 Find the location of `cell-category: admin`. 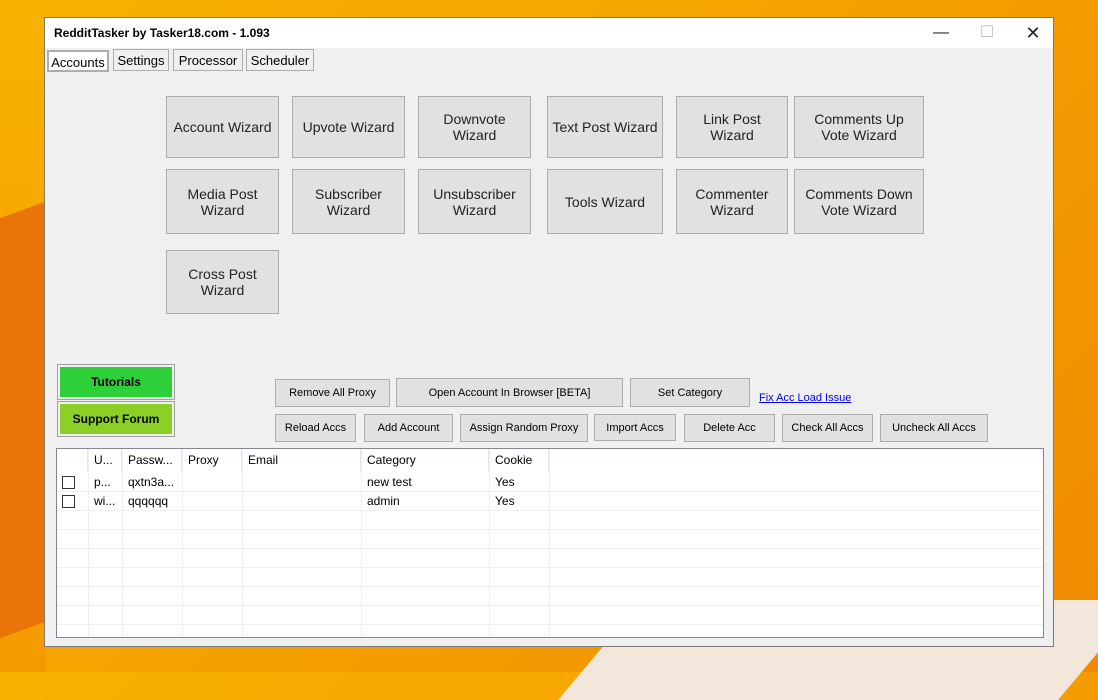

cell-category: admin is located at coordinates (383, 501).